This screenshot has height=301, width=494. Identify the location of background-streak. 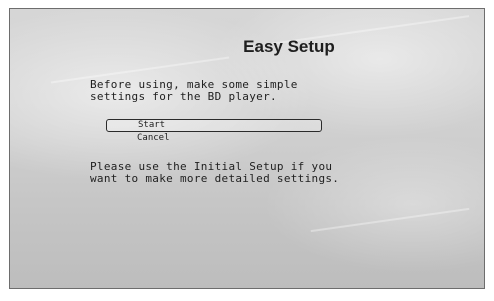
(390, 220).